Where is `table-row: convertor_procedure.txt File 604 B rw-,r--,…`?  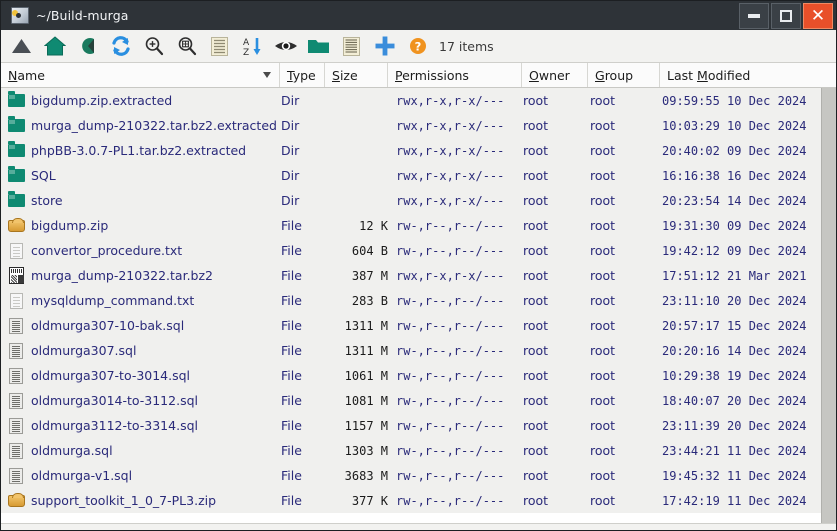 table-row: convertor_procedure.txt File 604 B rw-,r--,… is located at coordinates (411, 250).